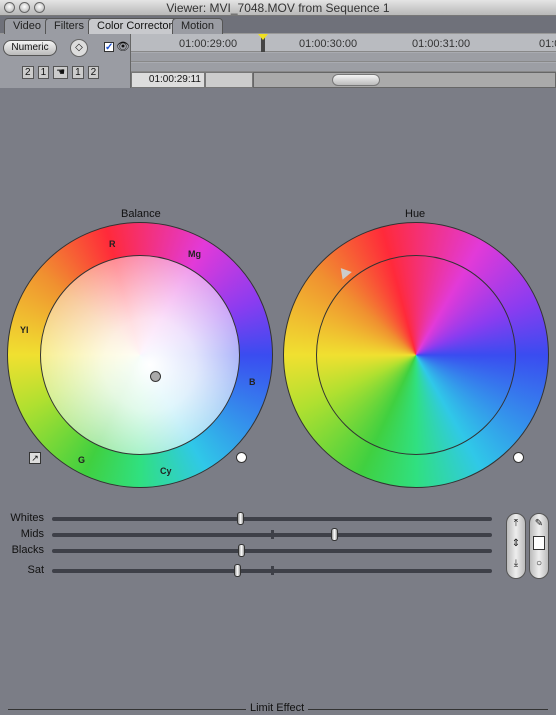 This screenshot has height=715, width=556. What do you see at coordinates (123, 46) in the screenshot?
I see `eye-icon: 👁` at bounding box center [123, 46].